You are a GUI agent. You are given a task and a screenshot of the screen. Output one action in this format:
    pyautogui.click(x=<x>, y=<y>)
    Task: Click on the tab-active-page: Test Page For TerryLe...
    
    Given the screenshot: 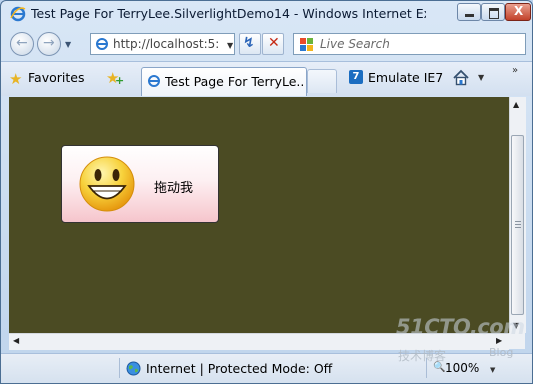 What is the action you would take?
    pyautogui.click(x=224, y=81)
    